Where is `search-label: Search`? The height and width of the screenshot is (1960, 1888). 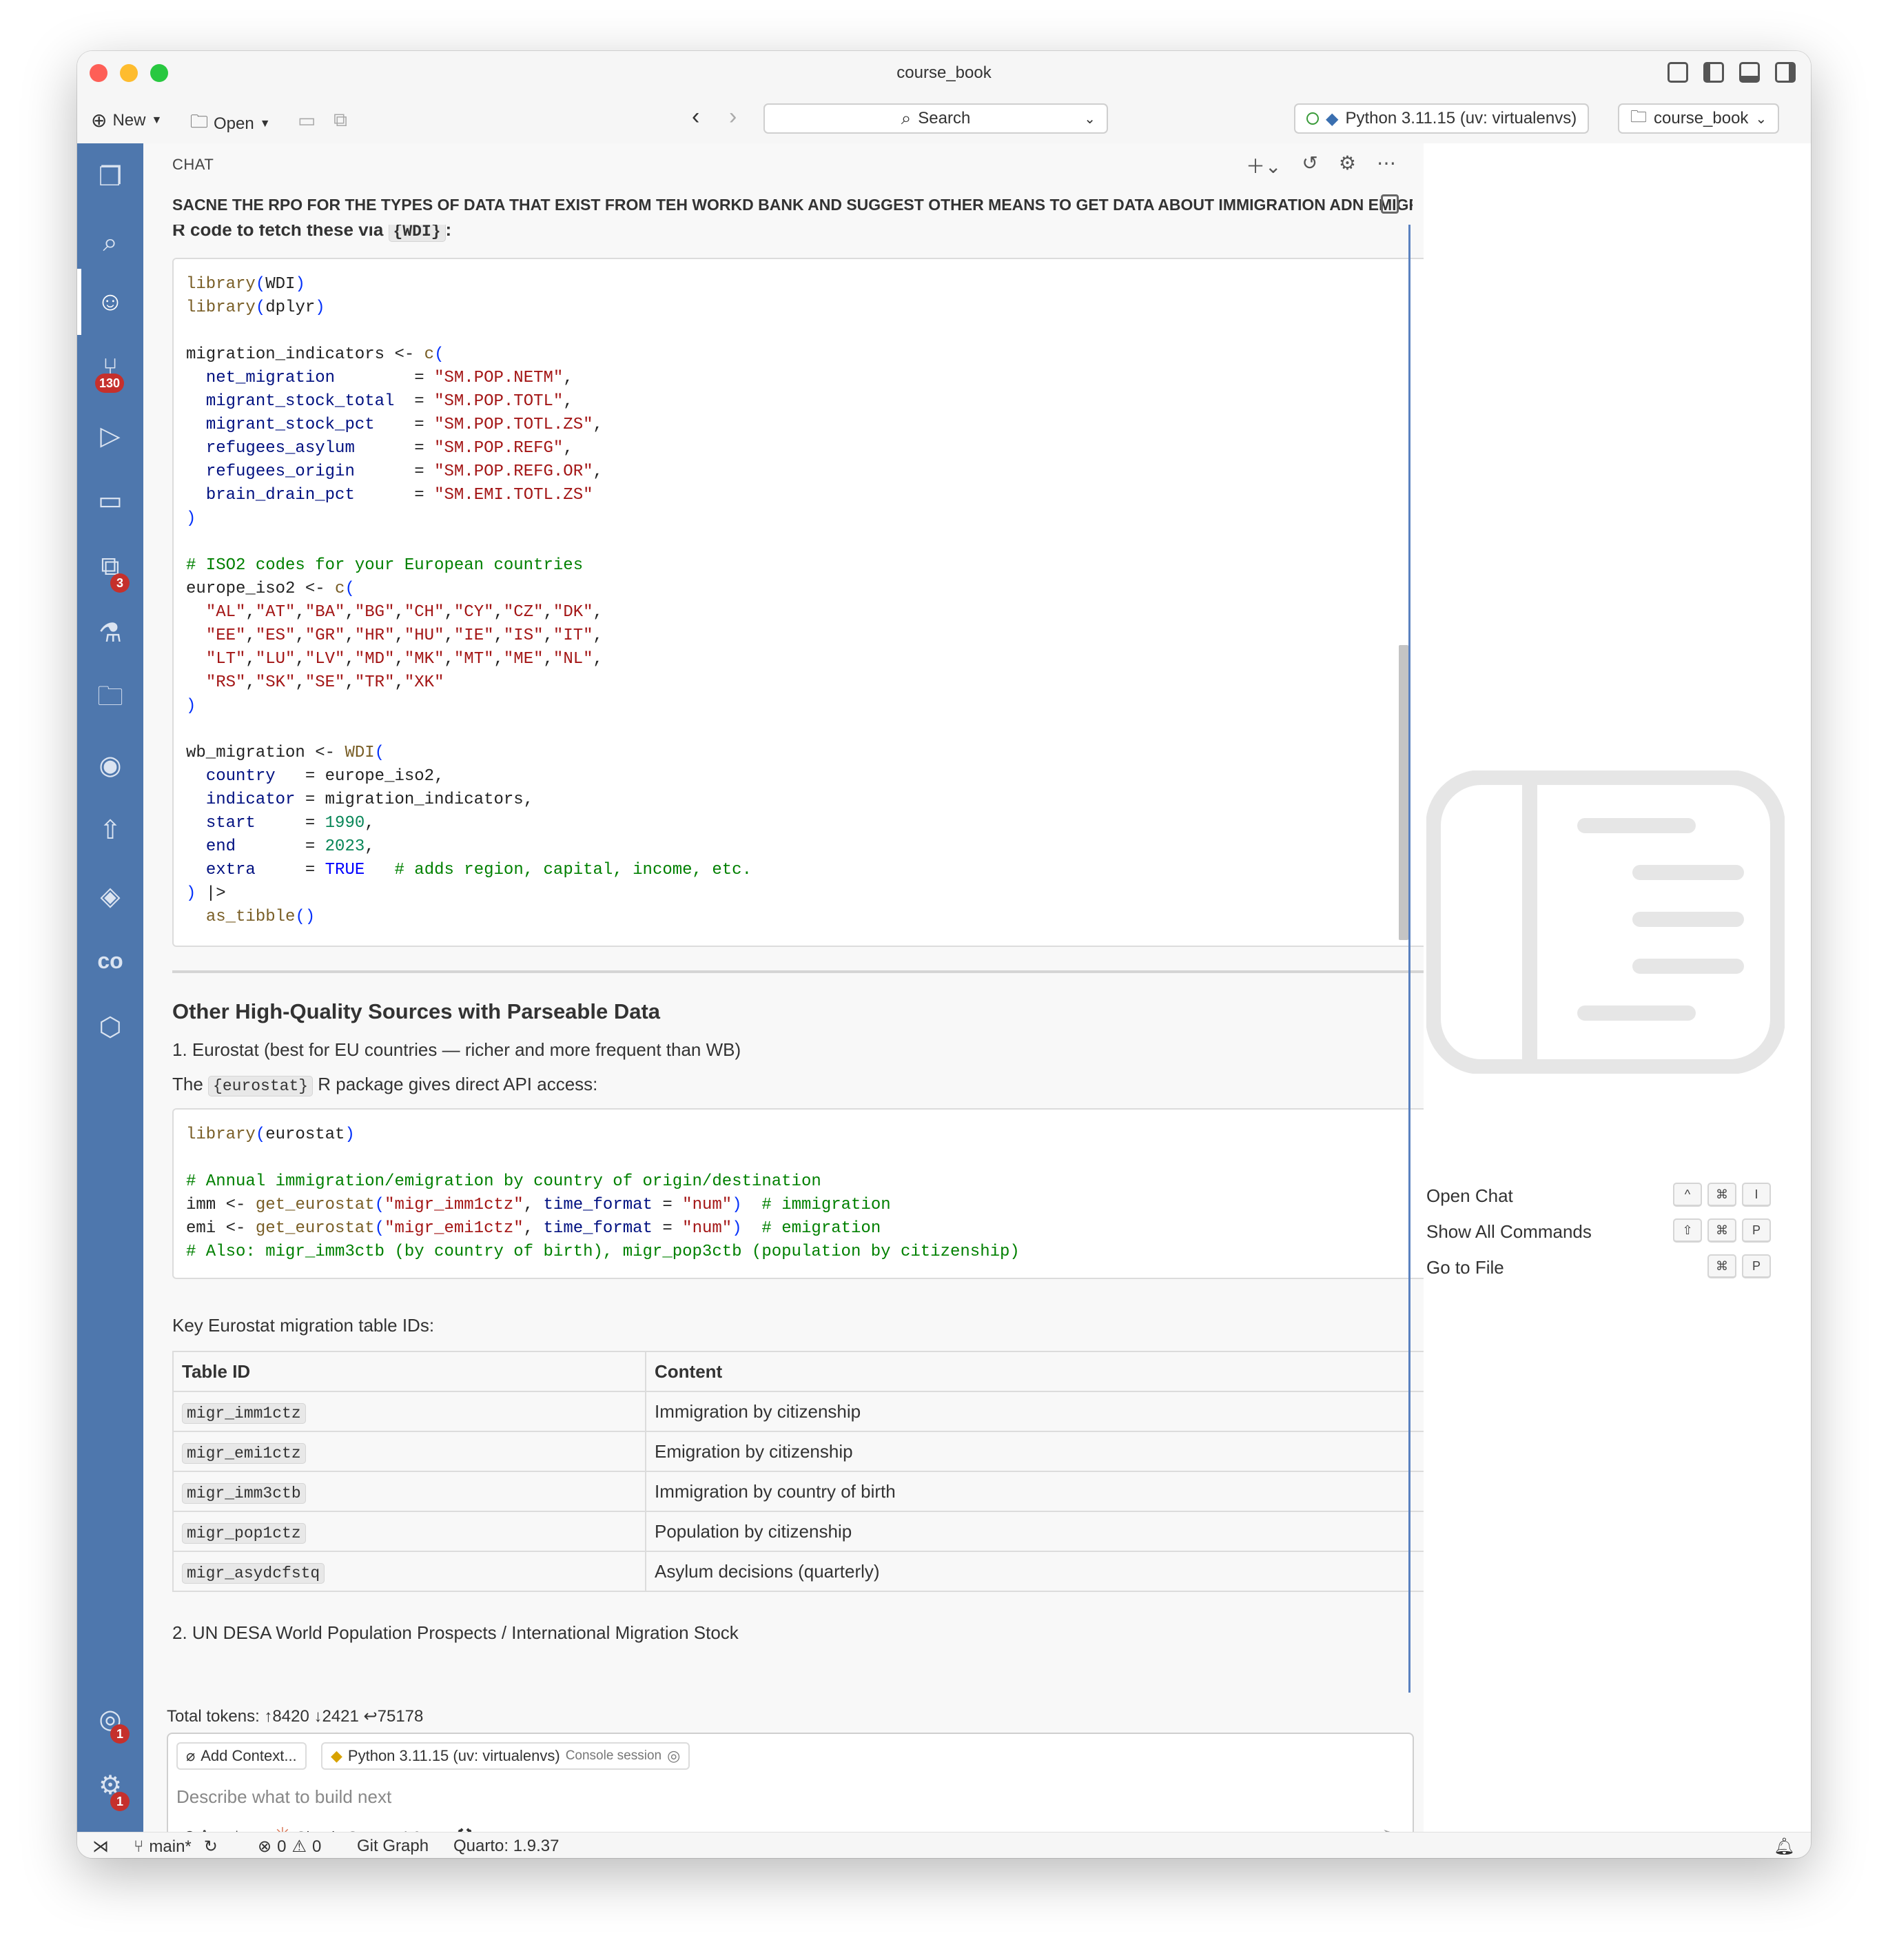 search-label: Search is located at coordinates (945, 118).